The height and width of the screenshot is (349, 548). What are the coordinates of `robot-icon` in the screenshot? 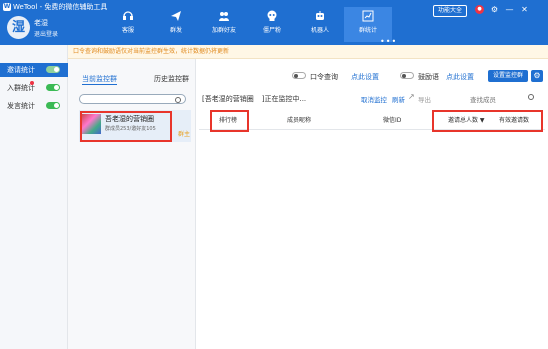 It's located at (320, 15).